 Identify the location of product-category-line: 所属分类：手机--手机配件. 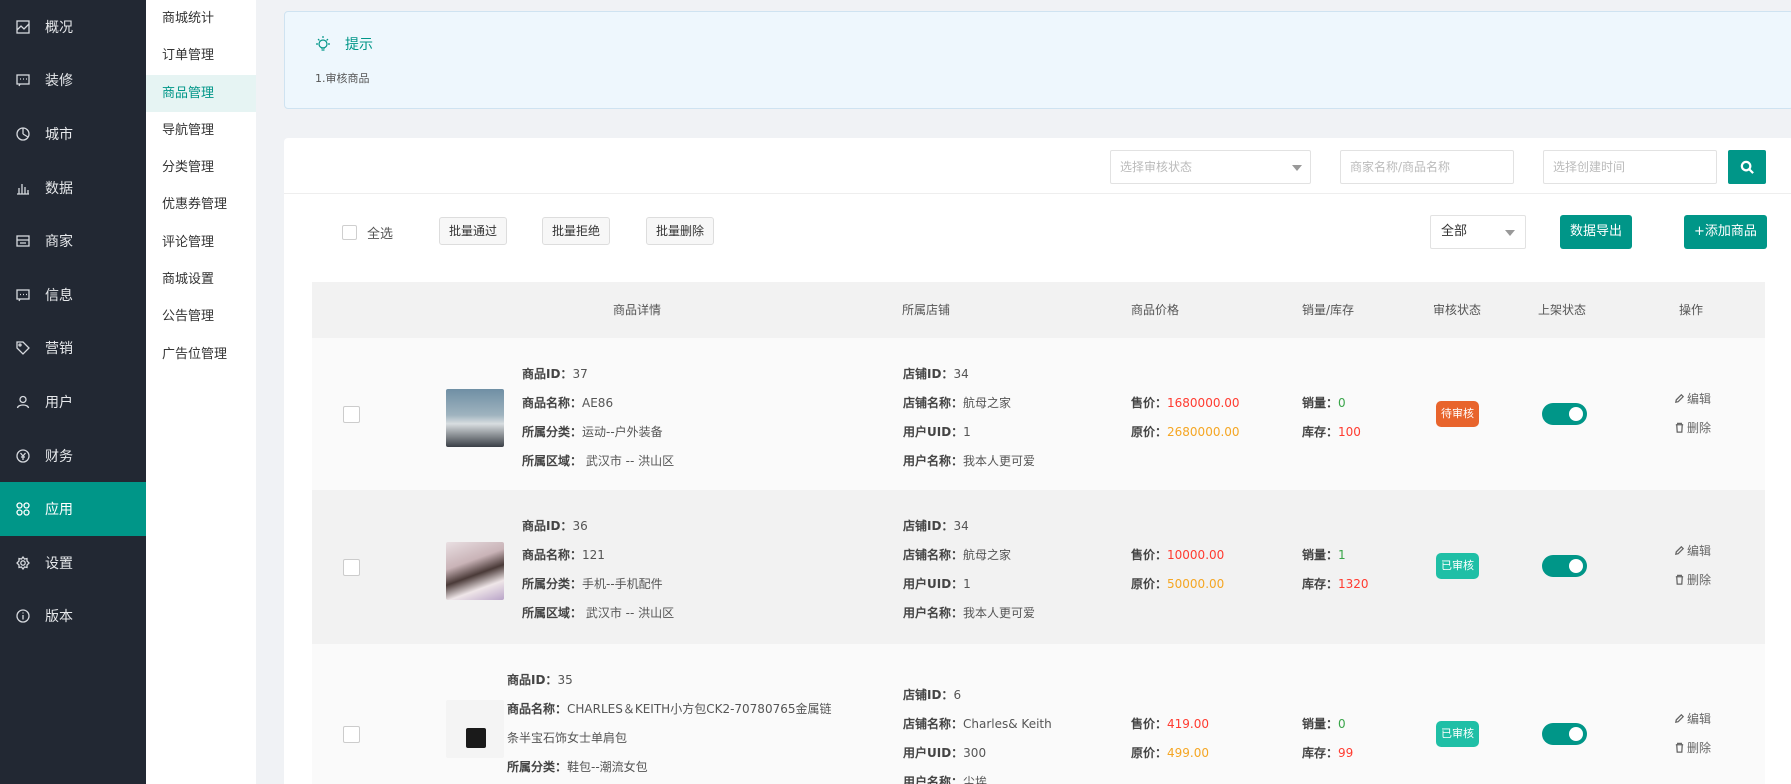
(592, 583).